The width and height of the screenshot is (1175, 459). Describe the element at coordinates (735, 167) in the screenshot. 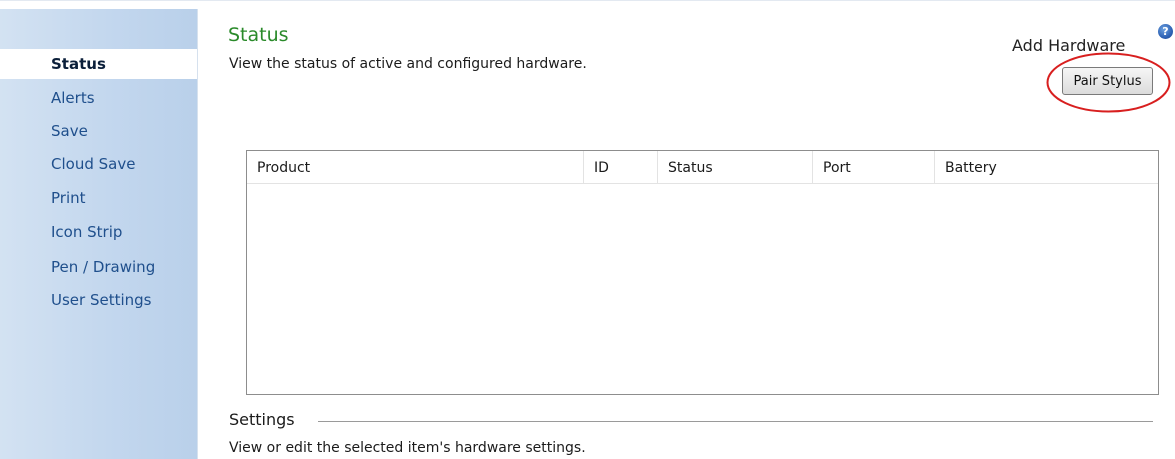

I see `column-header-status: Status` at that location.